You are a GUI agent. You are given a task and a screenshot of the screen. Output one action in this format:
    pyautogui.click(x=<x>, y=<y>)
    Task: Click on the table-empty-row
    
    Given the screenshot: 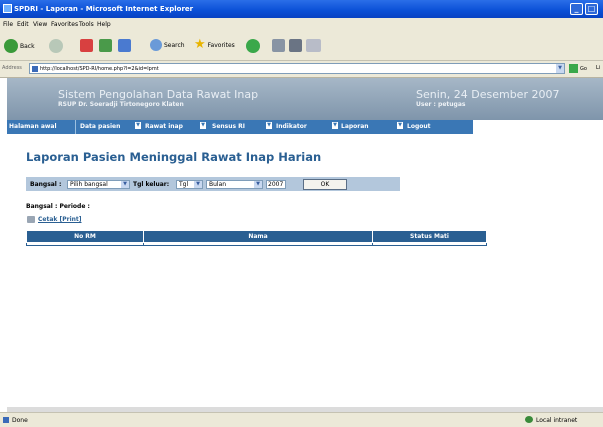 What is the action you would take?
    pyautogui.click(x=256, y=244)
    